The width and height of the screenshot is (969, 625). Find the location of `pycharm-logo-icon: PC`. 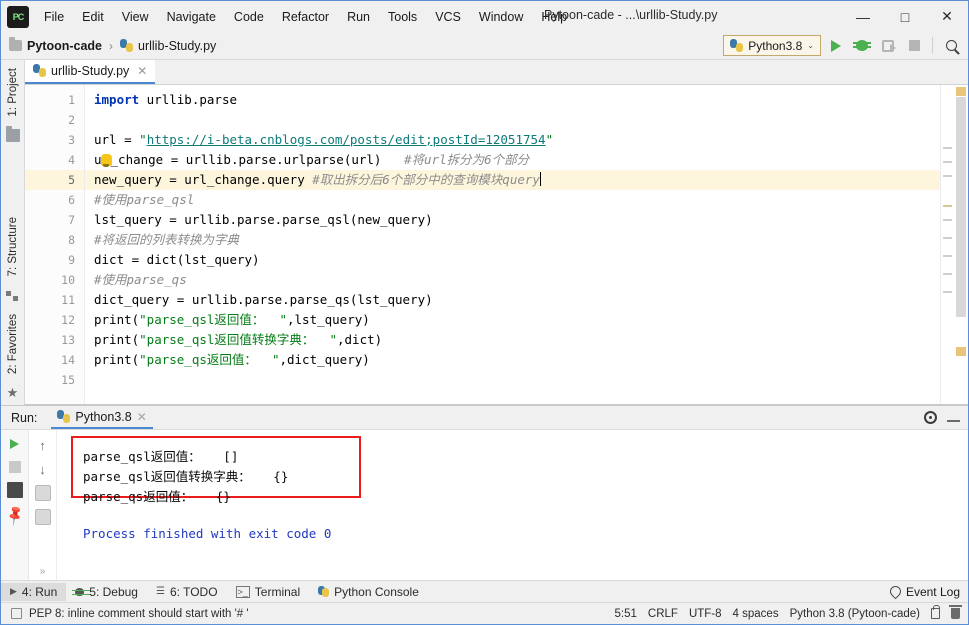

pycharm-logo-icon: PC is located at coordinates (18, 16).